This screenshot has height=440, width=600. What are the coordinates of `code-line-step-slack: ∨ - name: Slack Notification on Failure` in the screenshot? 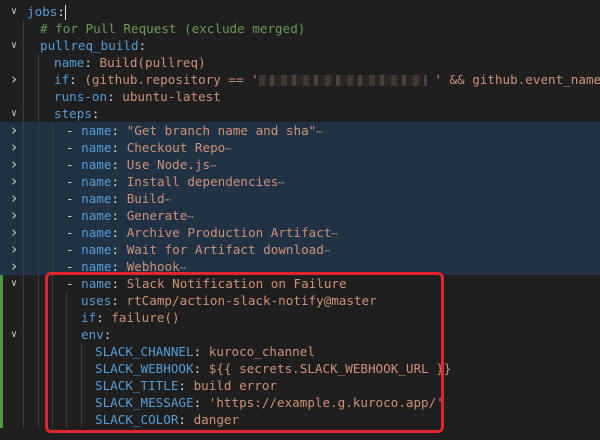 It's located at (300, 283).